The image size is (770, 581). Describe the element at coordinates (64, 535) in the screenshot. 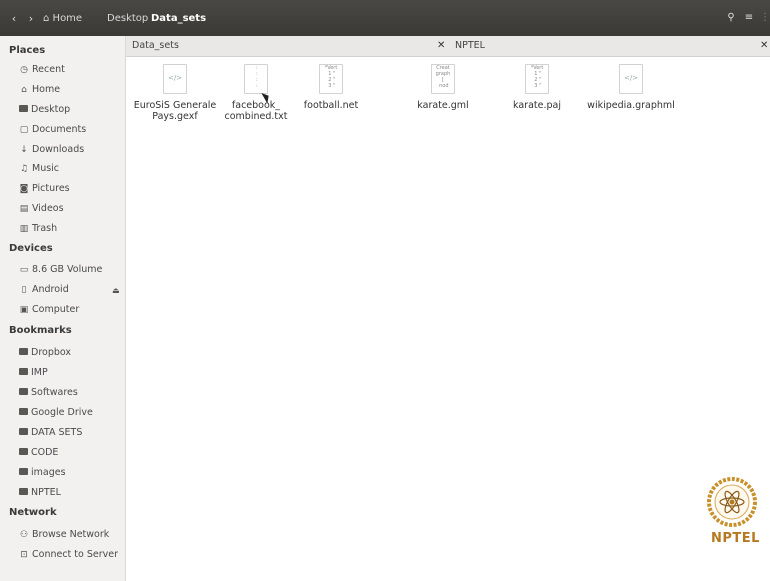

I see `sidebar-item-browse-network: ⚇ Browse Network` at that location.